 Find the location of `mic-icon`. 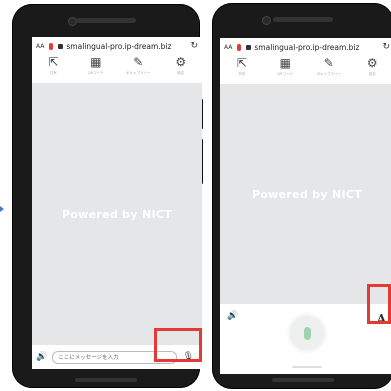

mic-icon is located at coordinates (307, 333).